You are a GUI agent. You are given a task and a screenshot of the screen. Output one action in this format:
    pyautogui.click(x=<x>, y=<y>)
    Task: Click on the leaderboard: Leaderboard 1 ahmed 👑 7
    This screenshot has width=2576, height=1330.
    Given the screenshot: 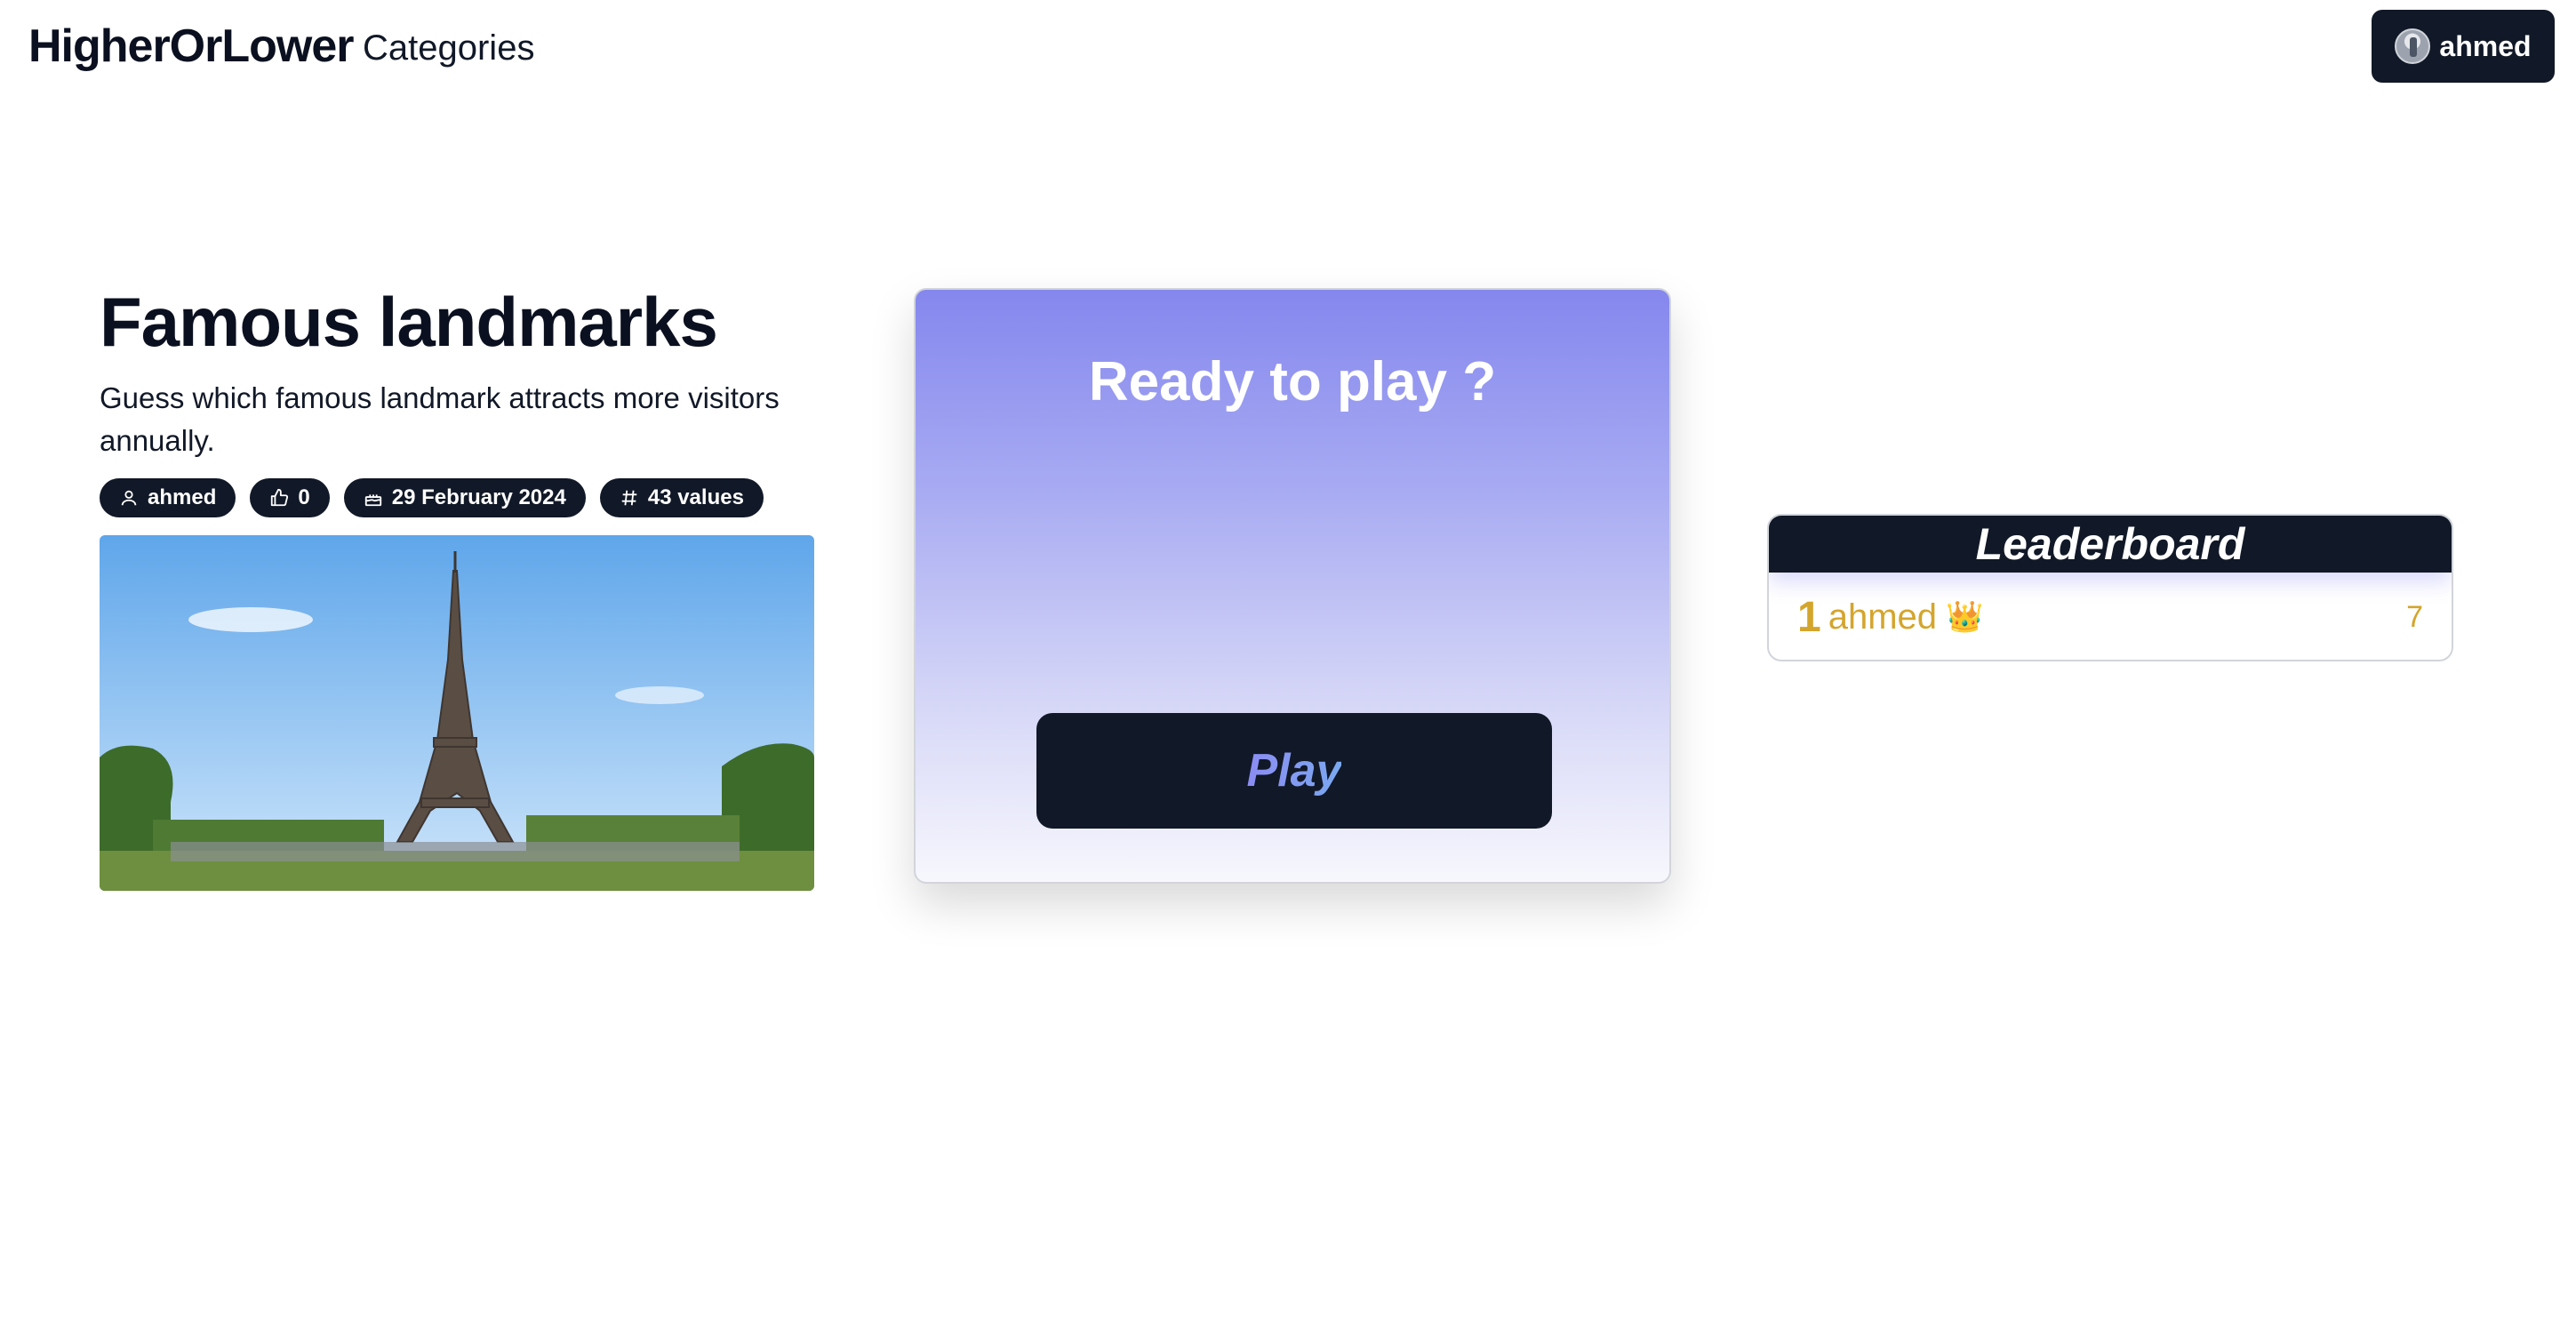 What is the action you would take?
    pyautogui.click(x=2110, y=587)
    